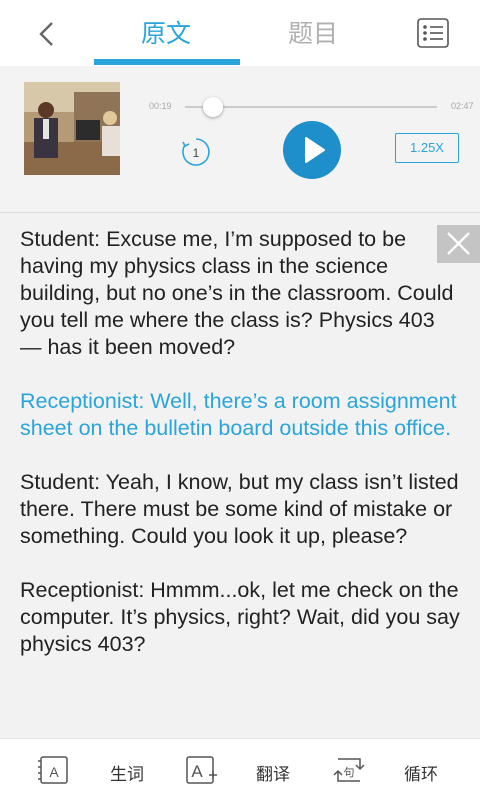 The height and width of the screenshot is (801, 480). Describe the element at coordinates (240, 769) in the screenshot. I see `bottom-toolbar: A 生词 A 翻译 句 循环` at that location.